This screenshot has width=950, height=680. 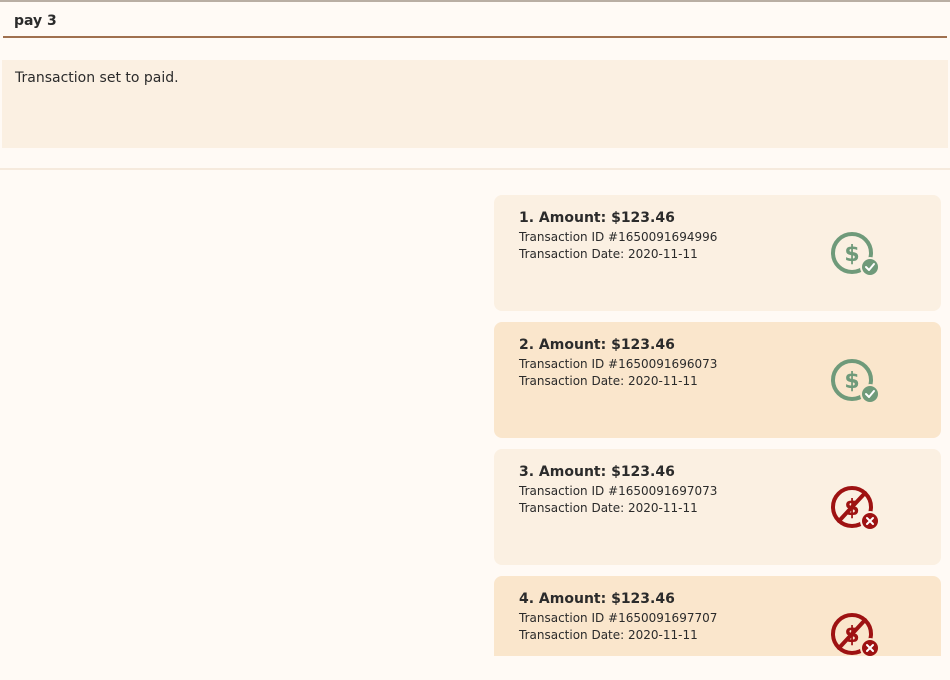 I want to click on command-bar, so click(x=475, y=20).